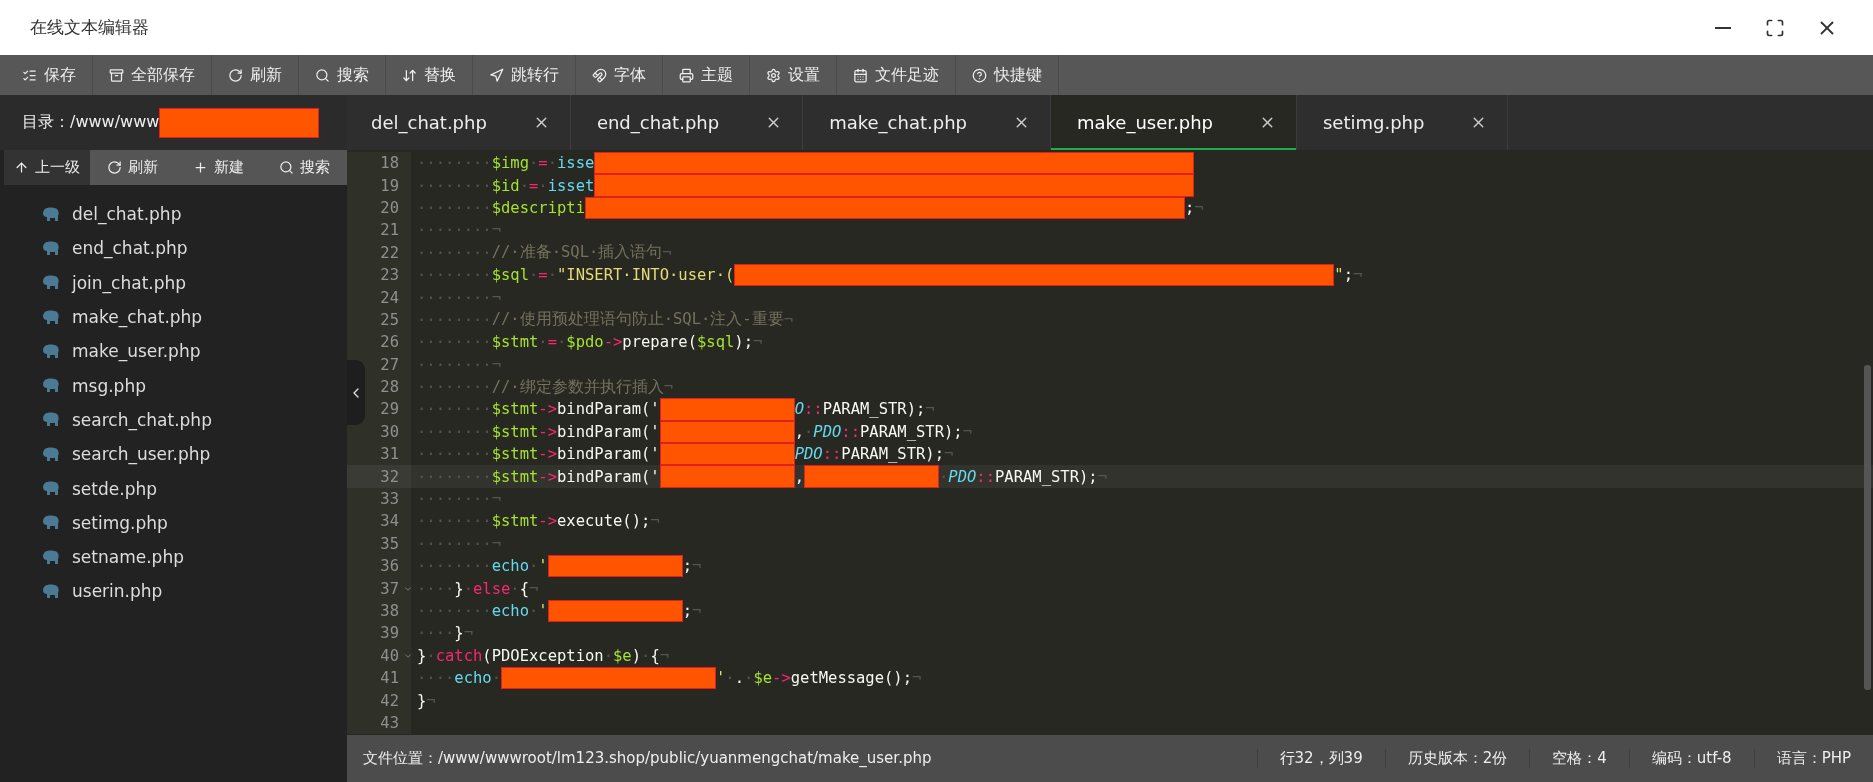 This screenshot has height=782, width=1873. Describe the element at coordinates (637, 320) in the screenshot. I see `code-token: //·使用预处理语句防止·SQL·注入-重要` at that location.